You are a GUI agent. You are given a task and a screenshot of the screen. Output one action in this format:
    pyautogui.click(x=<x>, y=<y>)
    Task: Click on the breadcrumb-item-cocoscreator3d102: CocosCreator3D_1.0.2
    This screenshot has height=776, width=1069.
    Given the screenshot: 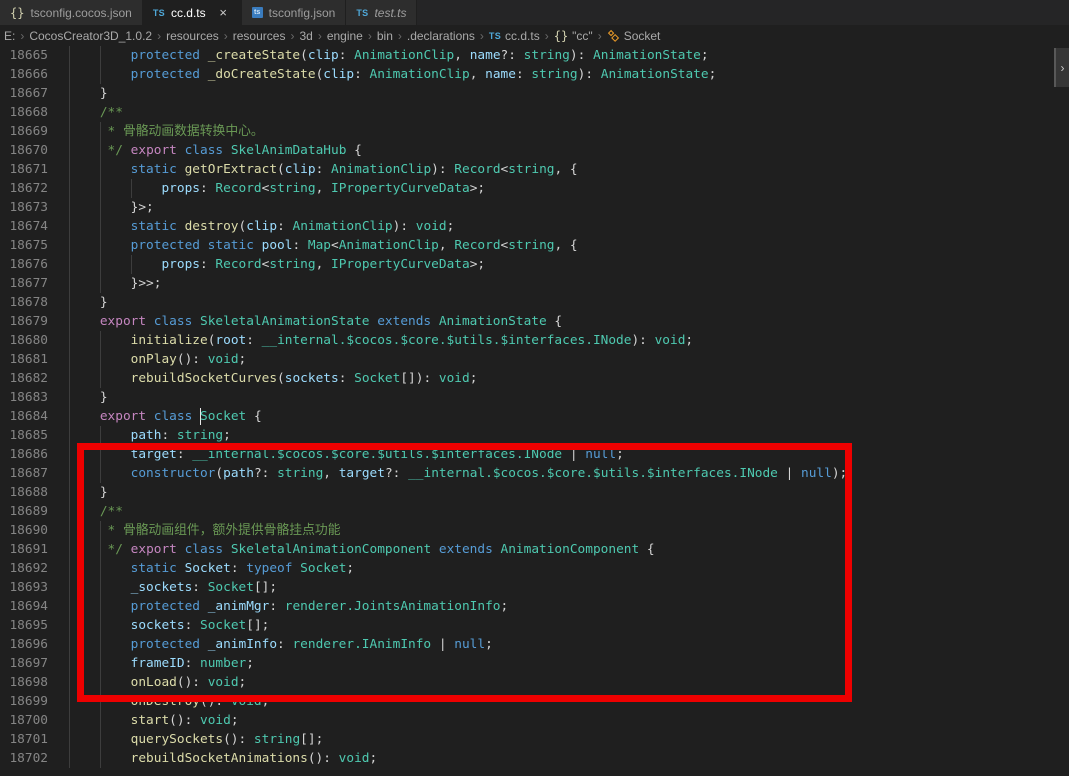 What is the action you would take?
    pyautogui.click(x=90, y=36)
    